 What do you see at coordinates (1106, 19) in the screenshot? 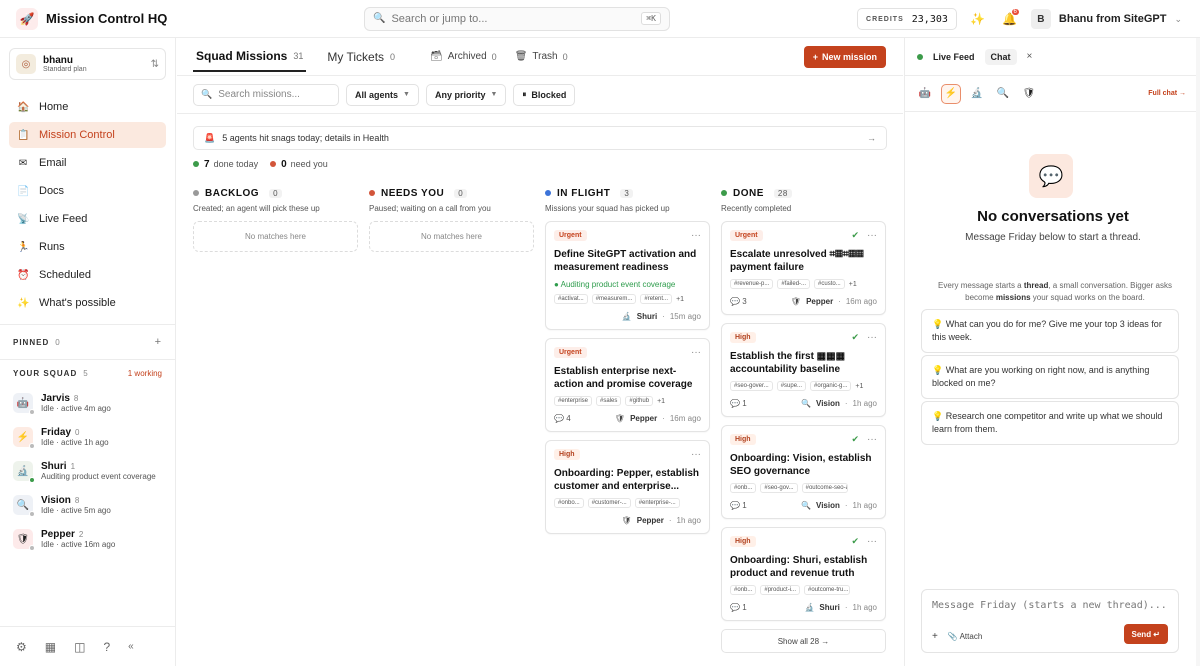
I see `user-menu: B Bhanu from SiteGPT ⌄` at bounding box center [1106, 19].